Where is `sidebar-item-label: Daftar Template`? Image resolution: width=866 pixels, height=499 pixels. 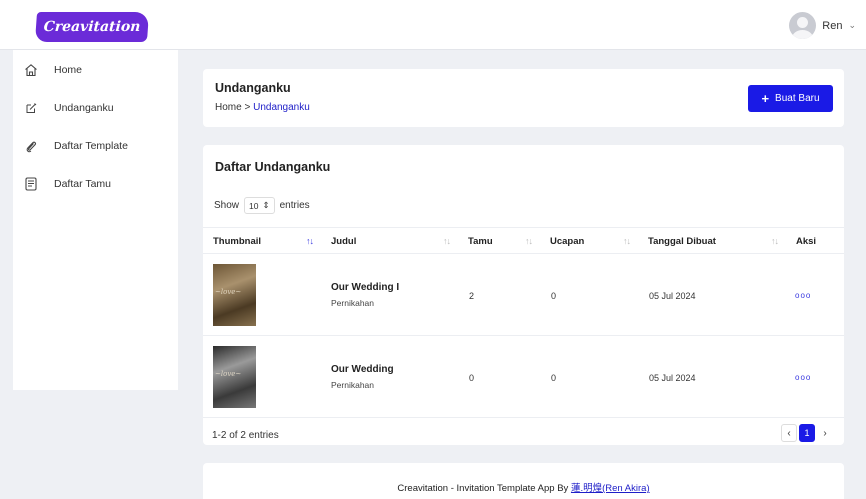
sidebar-item-label: Daftar Template is located at coordinates (91, 146).